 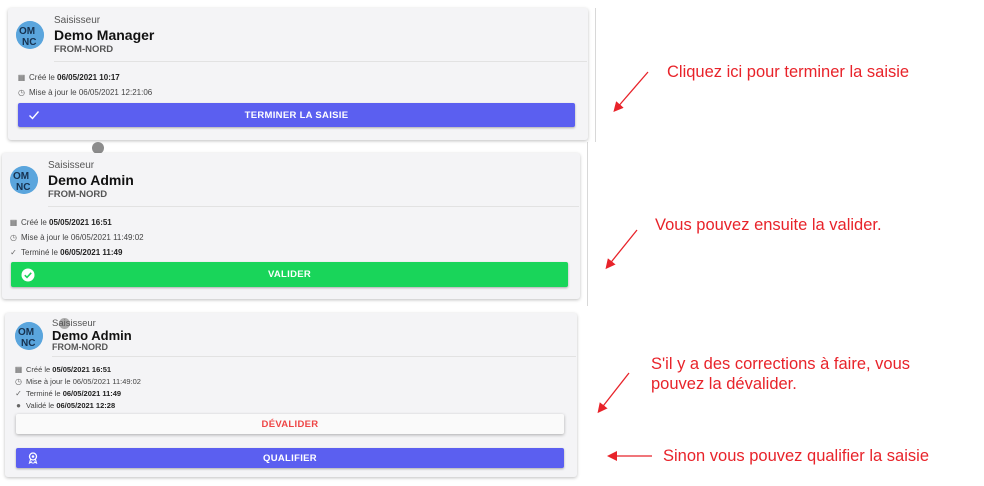 I want to click on annotation-valider: Vous pouvez ensuite la valider., so click(x=768, y=225).